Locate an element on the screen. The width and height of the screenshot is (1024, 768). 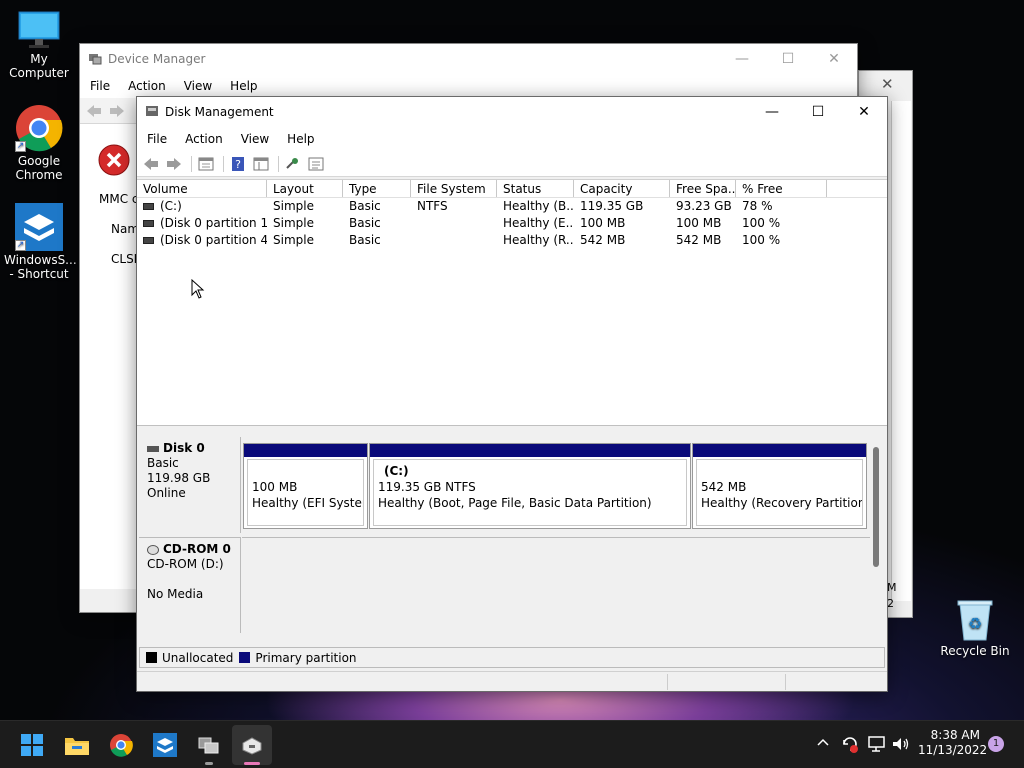
volume-name: (Disk 0 partition 1) is located at coordinates (213, 223).